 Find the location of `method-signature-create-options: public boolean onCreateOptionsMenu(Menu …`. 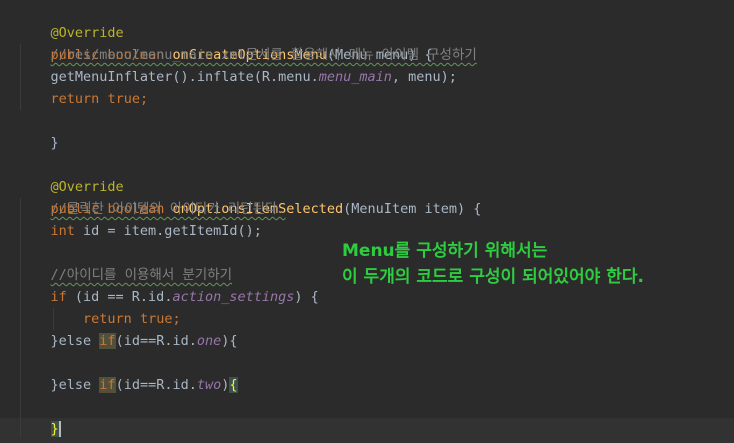

method-signature-create-options: public boolean onCreateOptionsMenu(Menu … is located at coordinates (225, 42).